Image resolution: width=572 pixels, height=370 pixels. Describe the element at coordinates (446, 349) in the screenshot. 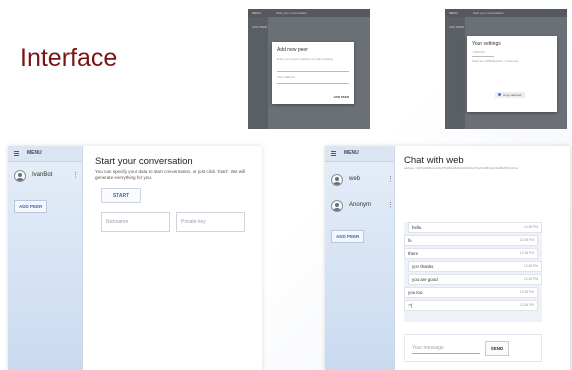

I see `message-input: Your message` at that location.